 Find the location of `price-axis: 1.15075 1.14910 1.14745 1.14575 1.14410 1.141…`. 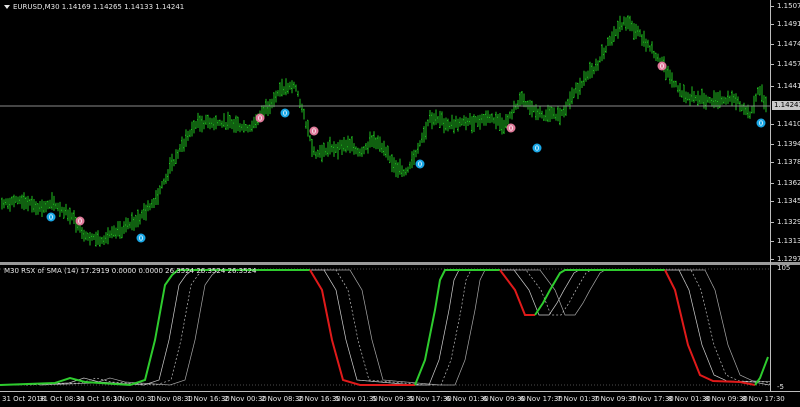

price-axis: 1.15075 1.14910 1.14745 1.14575 1.14410 1.141… is located at coordinates (785, 196).